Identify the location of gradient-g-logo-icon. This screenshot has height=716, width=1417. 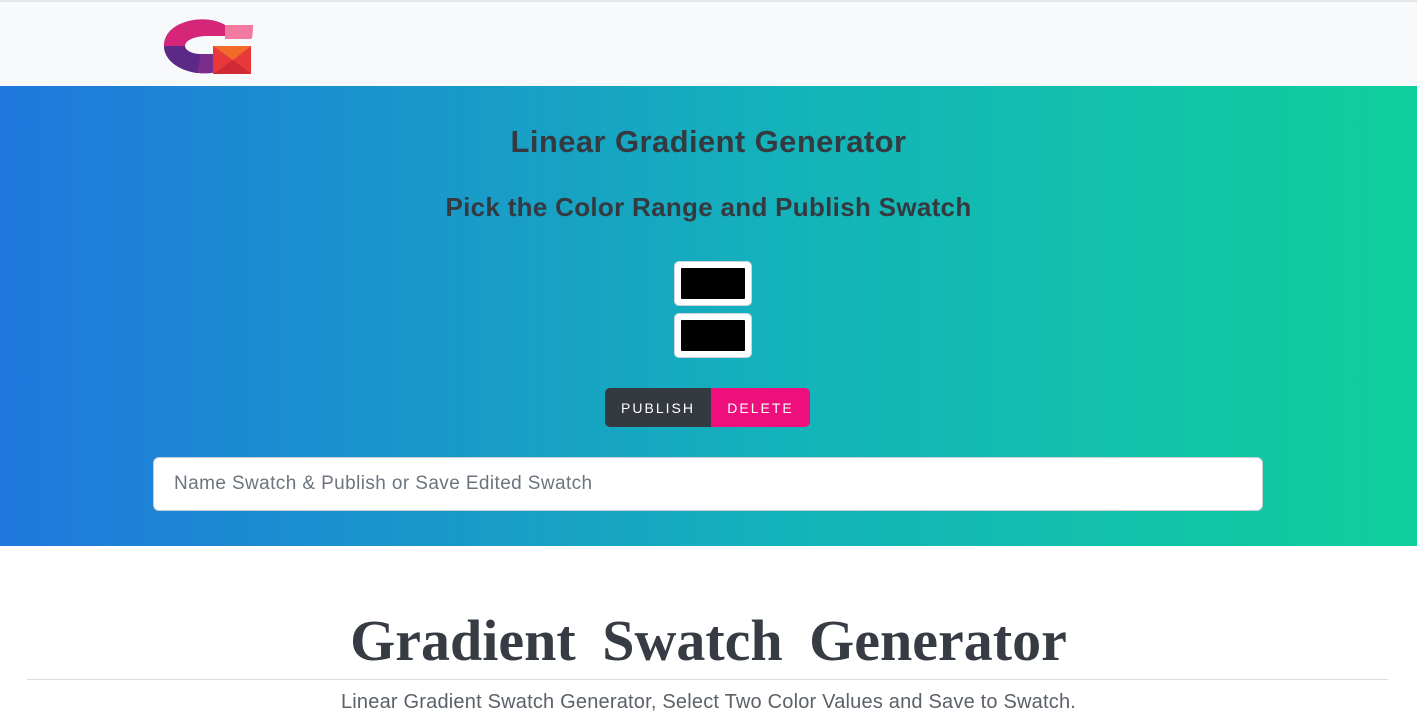
(208, 46).